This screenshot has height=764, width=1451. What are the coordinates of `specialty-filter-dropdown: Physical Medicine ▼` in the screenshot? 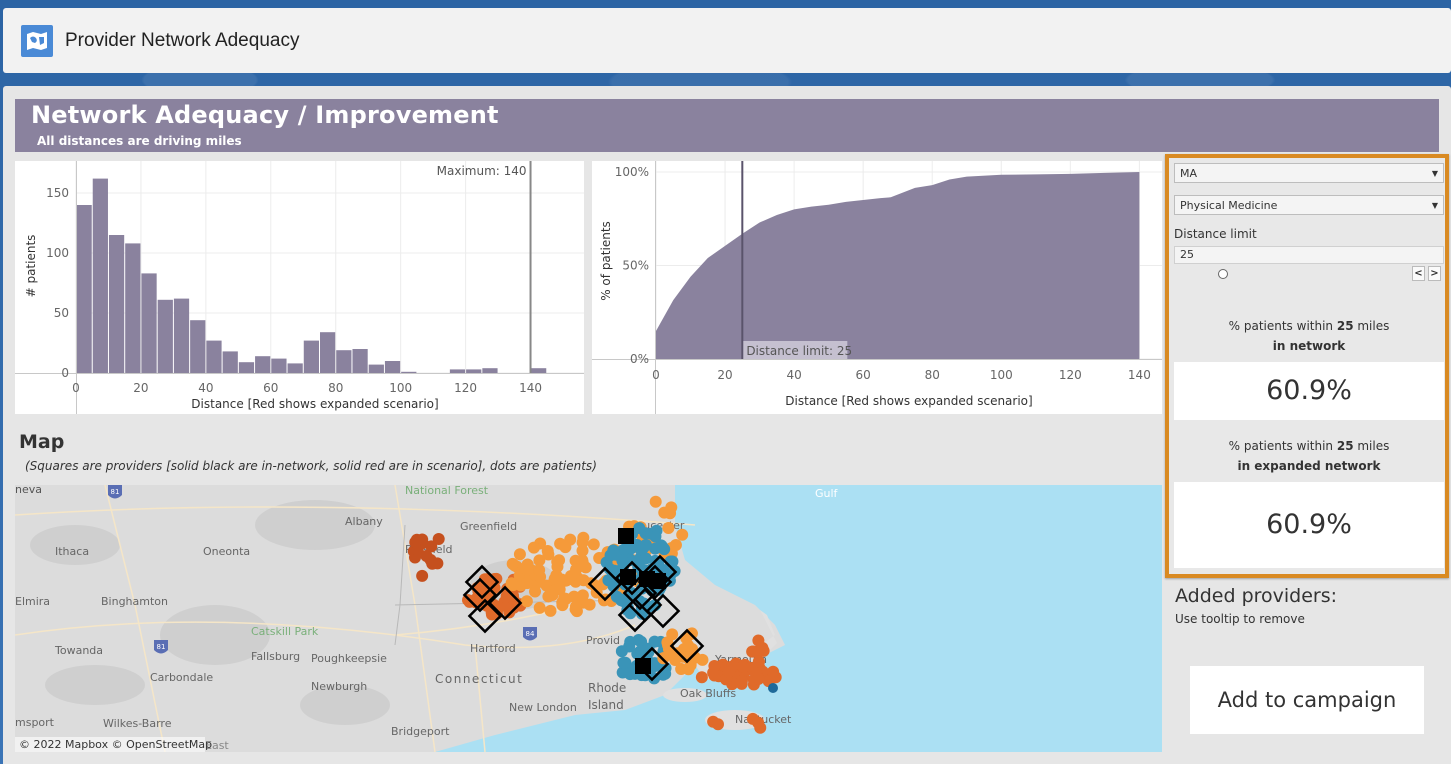 It's located at (1309, 205).